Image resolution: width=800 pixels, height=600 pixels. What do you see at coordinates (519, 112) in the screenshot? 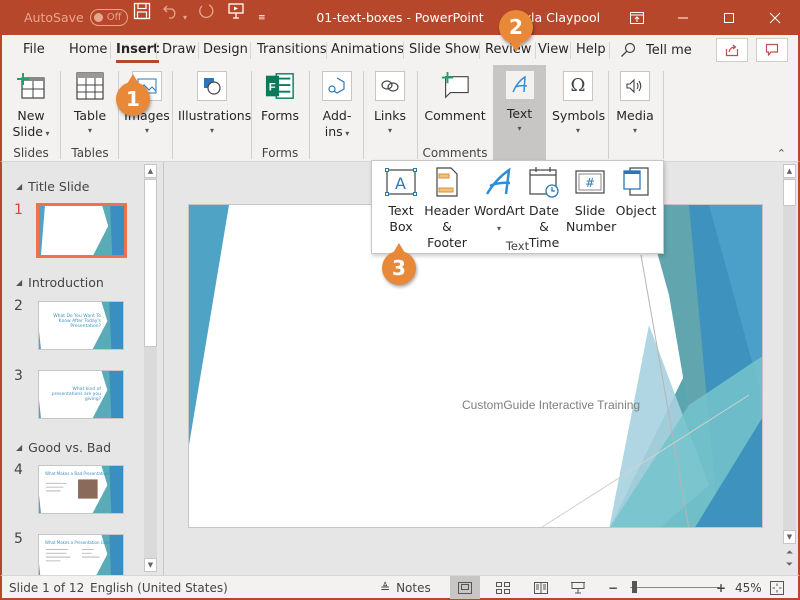
I see `text-button: Text ▾` at bounding box center [519, 112].